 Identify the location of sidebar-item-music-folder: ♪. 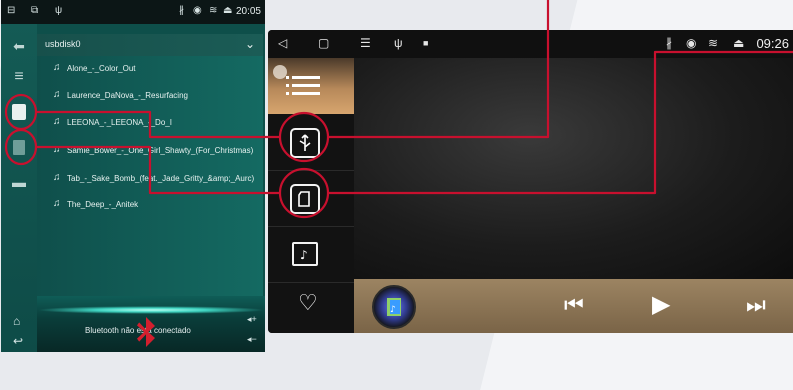
(311, 254).